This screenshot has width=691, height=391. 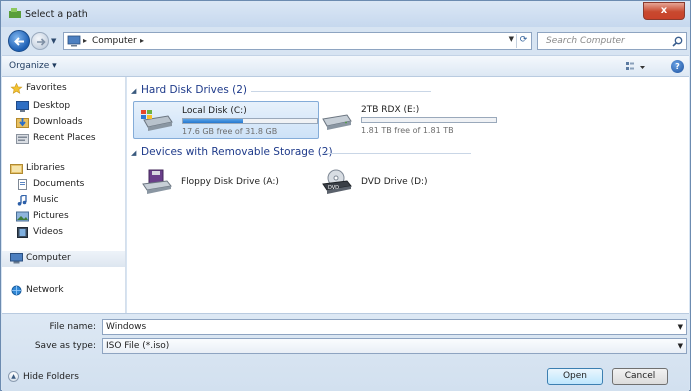 I want to click on navigation-row: ▼ ▸ Computer ▸ ▼ ⟳ Search Computer, so click(x=345, y=41).